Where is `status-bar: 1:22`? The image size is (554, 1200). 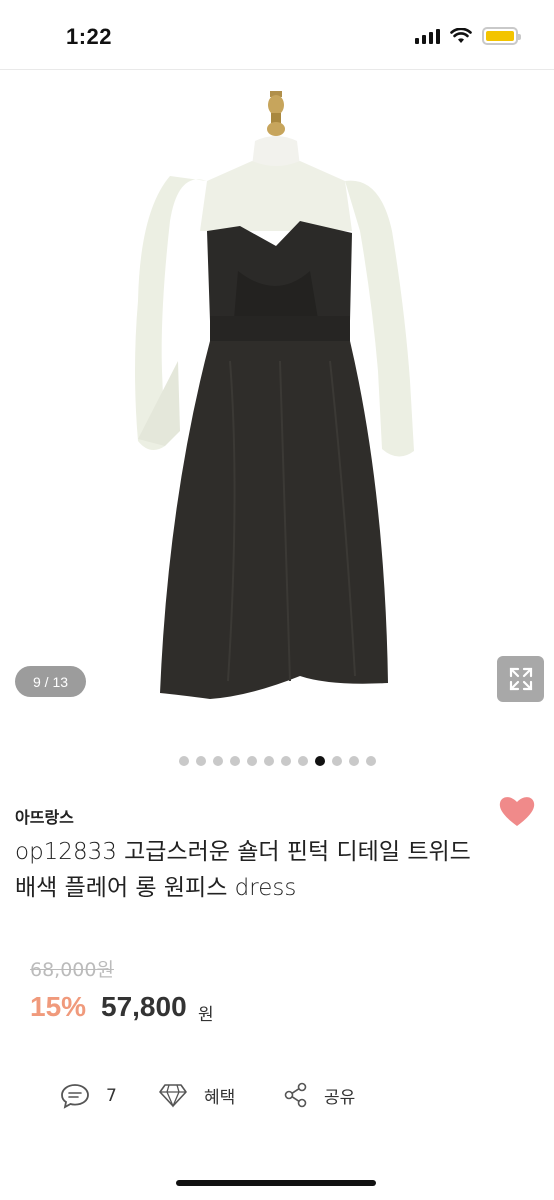
status-bar: 1:22 is located at coordinates (277, 35).